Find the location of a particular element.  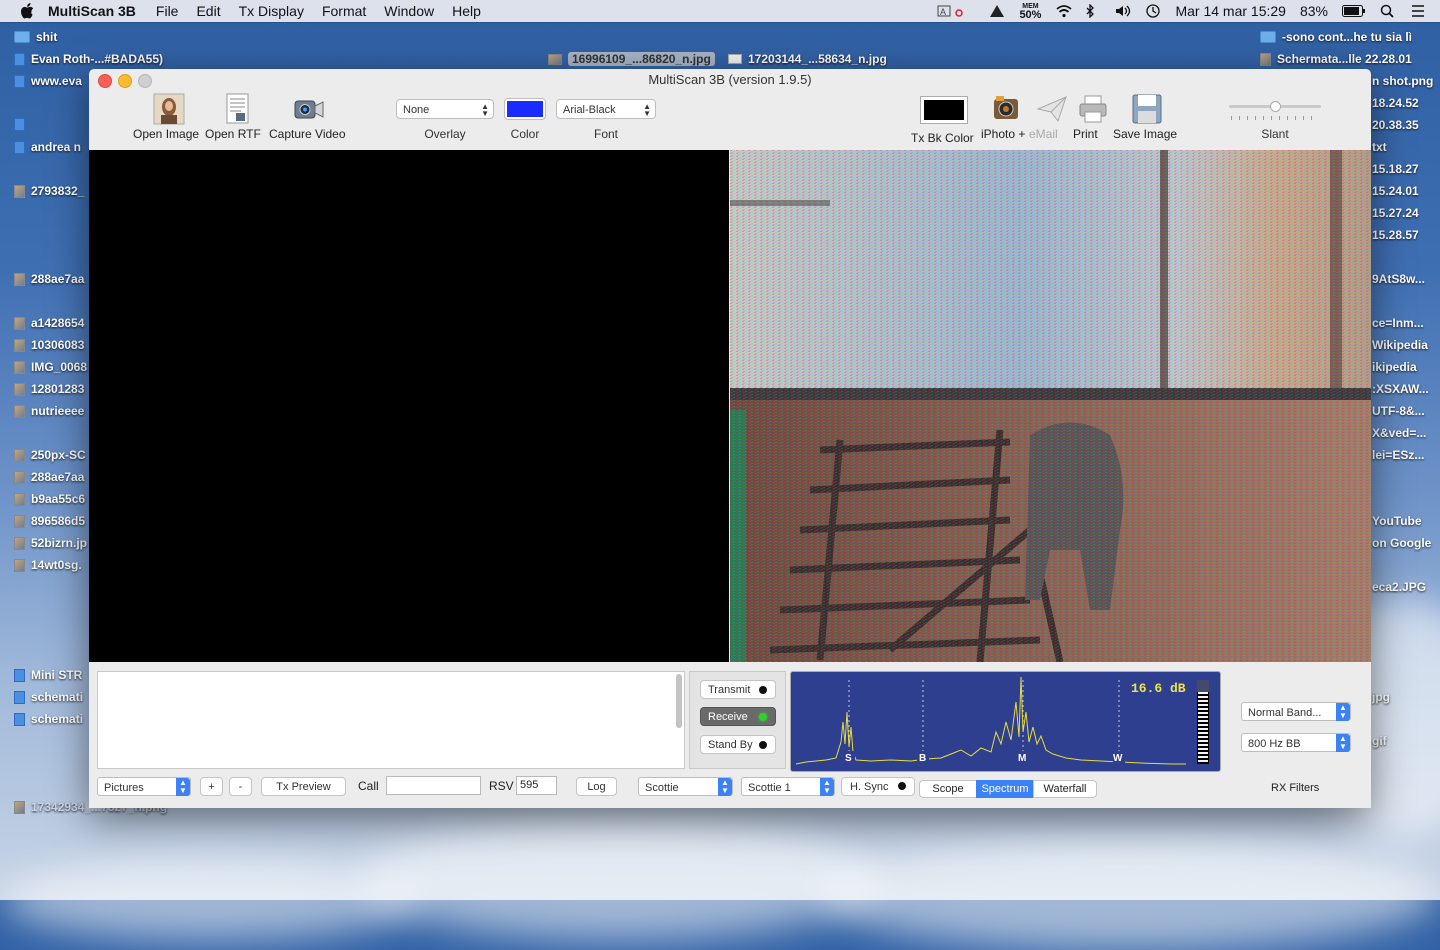

desktop-icon: on Google is located at coordinates (1401, 543).